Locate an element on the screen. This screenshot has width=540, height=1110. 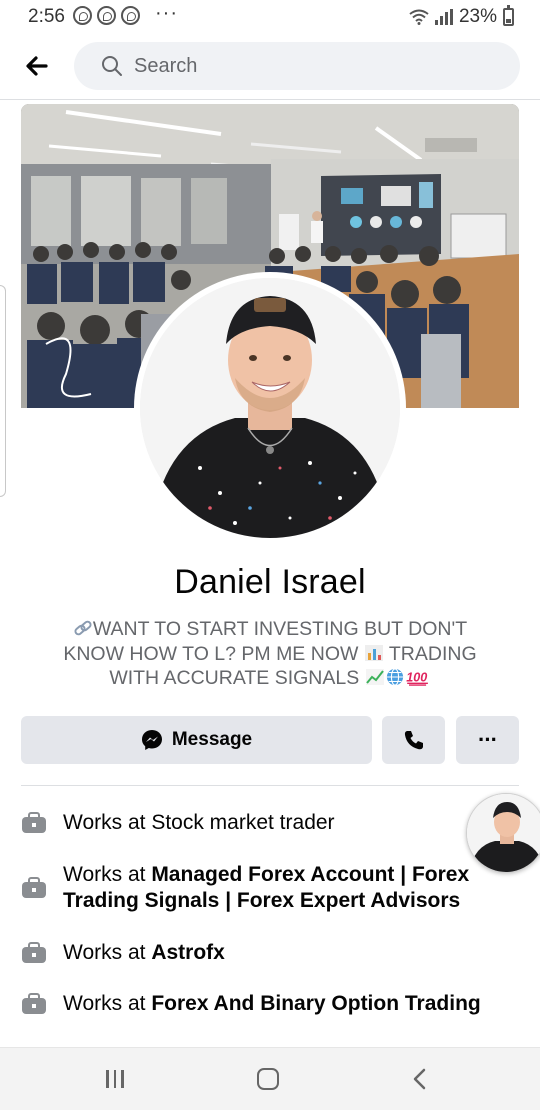
globe-emoji is located at coordinates (394, 677).